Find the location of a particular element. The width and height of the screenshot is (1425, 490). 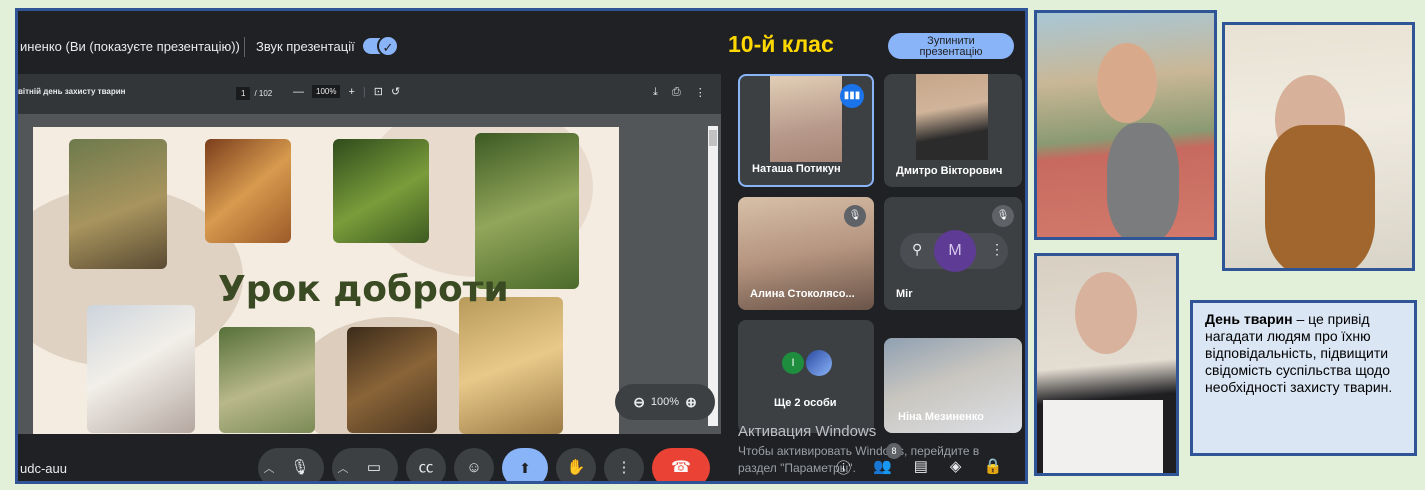

drawing-paper is located at coordinates (1103, 436).